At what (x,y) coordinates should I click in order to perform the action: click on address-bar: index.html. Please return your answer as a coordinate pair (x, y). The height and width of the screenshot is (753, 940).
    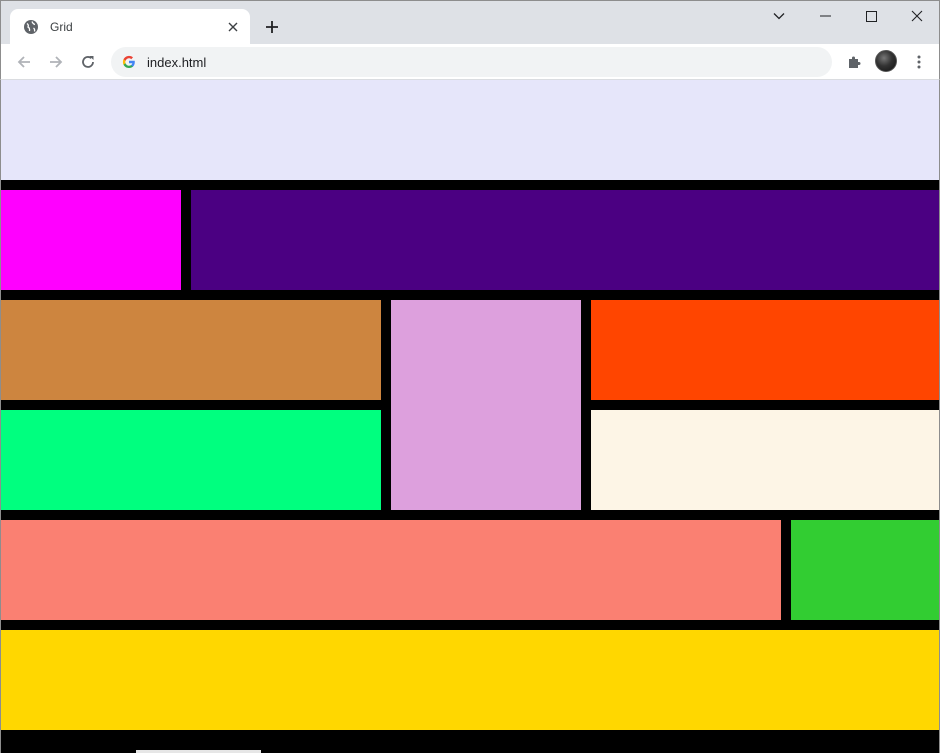
    Looking at the image, I should click on (471, 62).